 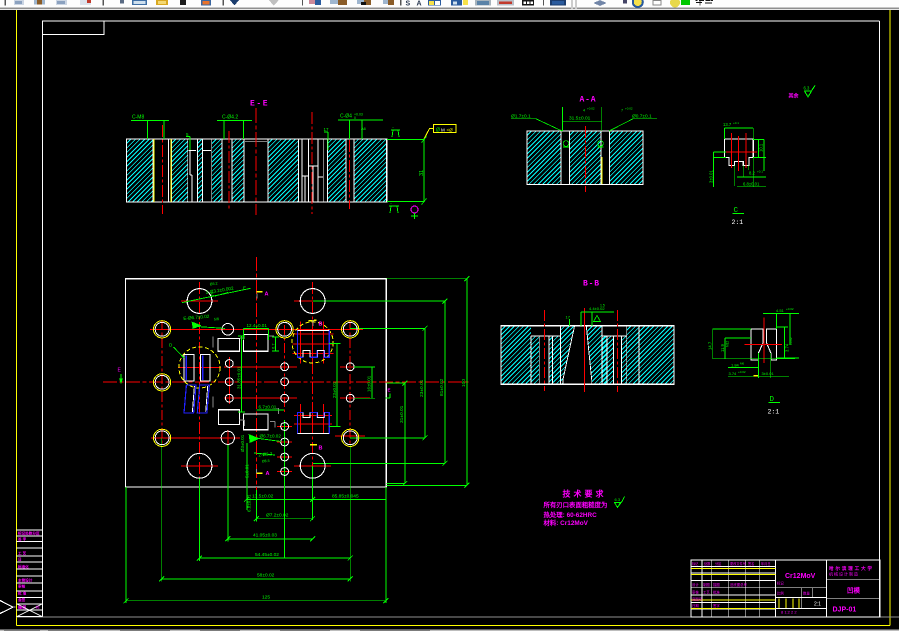 What do you see at coordinates (585, 494) in the screenshot?
I see `svg-text: 技术要求` at bounding box center [585, 494].